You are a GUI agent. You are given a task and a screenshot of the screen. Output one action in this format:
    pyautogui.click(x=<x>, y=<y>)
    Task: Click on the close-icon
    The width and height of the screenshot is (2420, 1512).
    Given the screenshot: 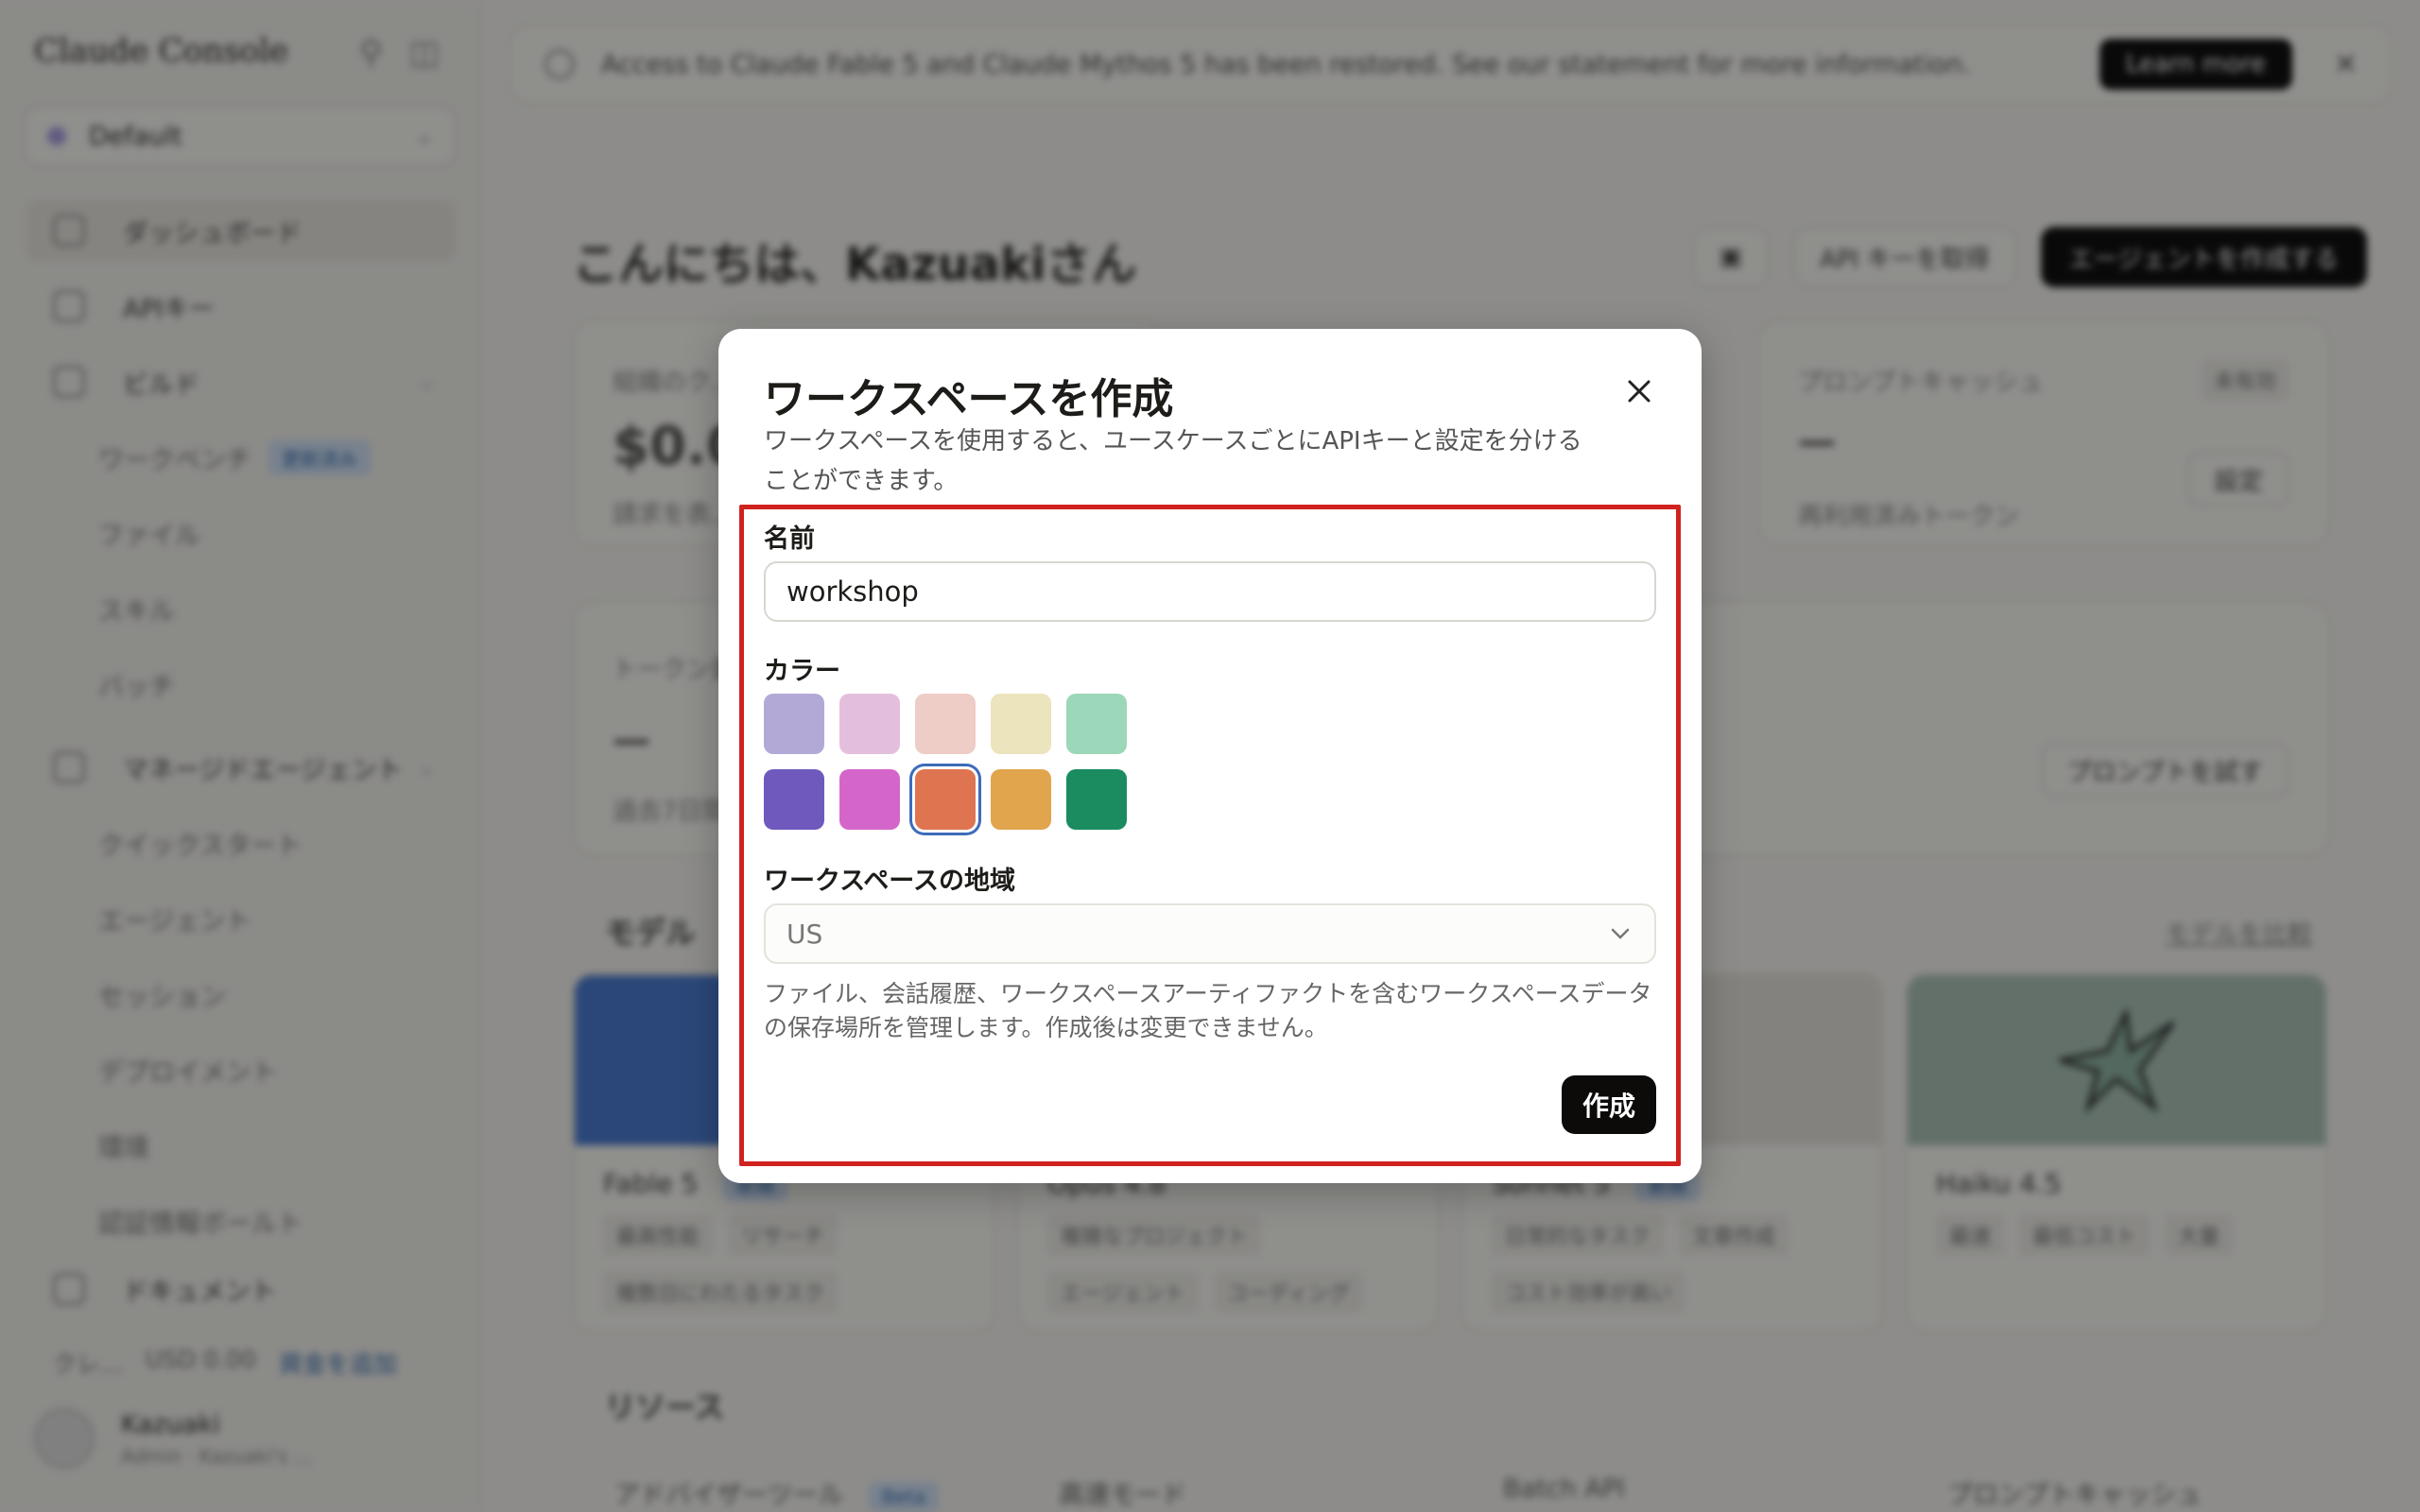 What is the action you would take?
    pyautogui.click(x=1639, y=391)
    